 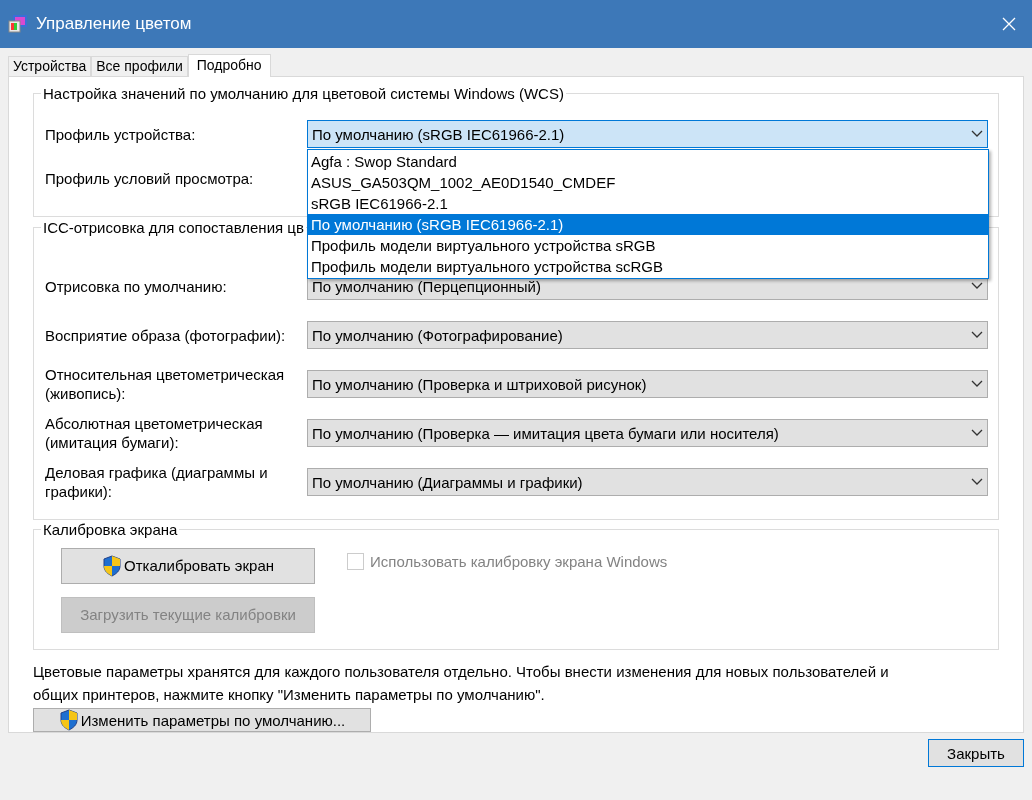 I want to click on field-label: Восприятие образа (фотографии):, so click(x=166, y=335).